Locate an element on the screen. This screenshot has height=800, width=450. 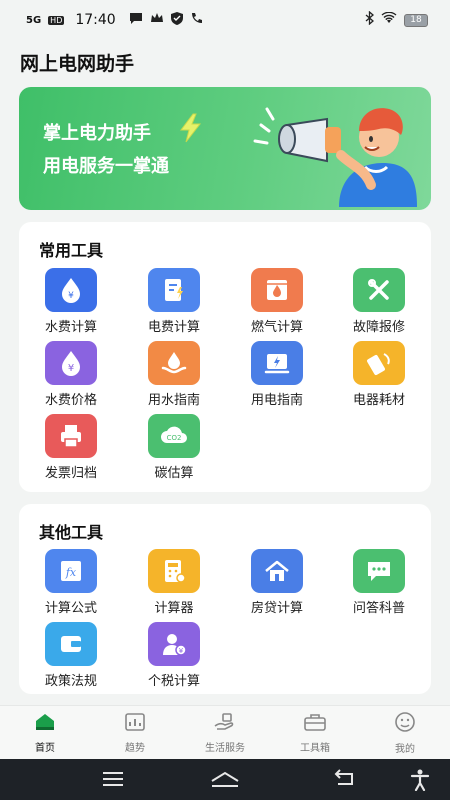
banner-title: 掌上电力助手 is located at coordinates (97, 133).